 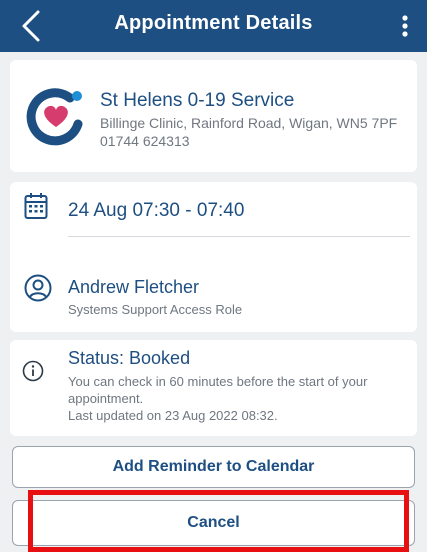 What do you see at coordinates (197, 100) in the screenshot?
I see `clinic-name: St Helens 0-19 Service` at bounding box center [197, 100].